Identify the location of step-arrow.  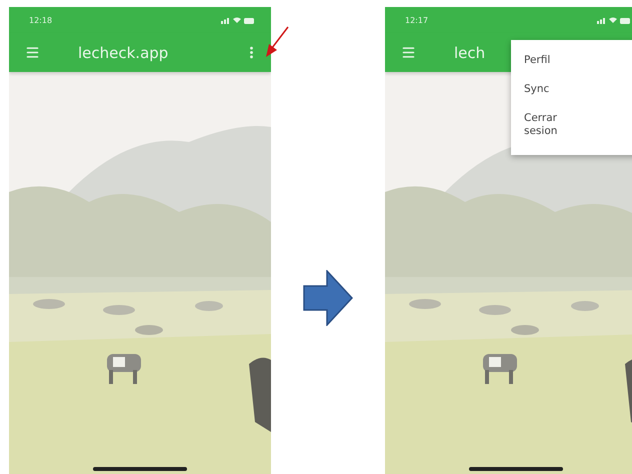
(328, 298).